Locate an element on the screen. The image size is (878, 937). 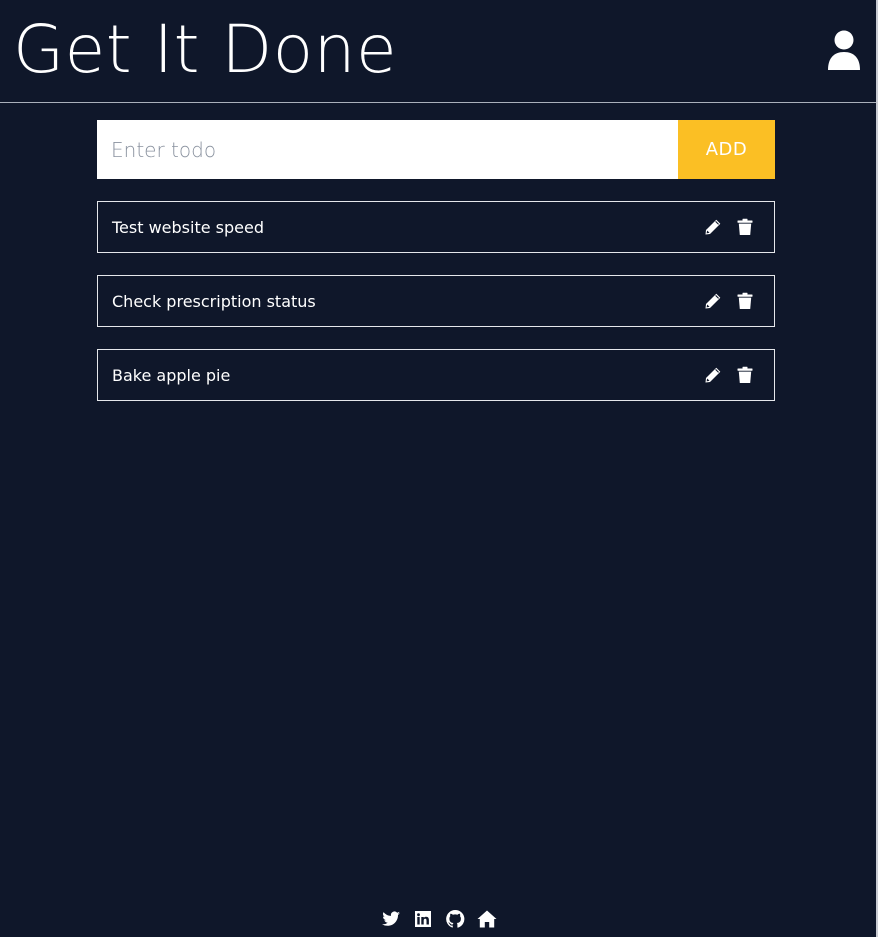
footer-social-links is located at coordinates (439, 919).